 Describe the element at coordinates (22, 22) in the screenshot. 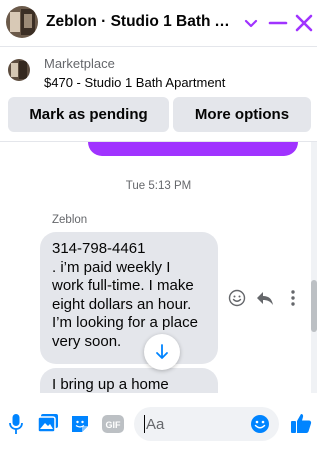

I see `contact-avatar` at that location.